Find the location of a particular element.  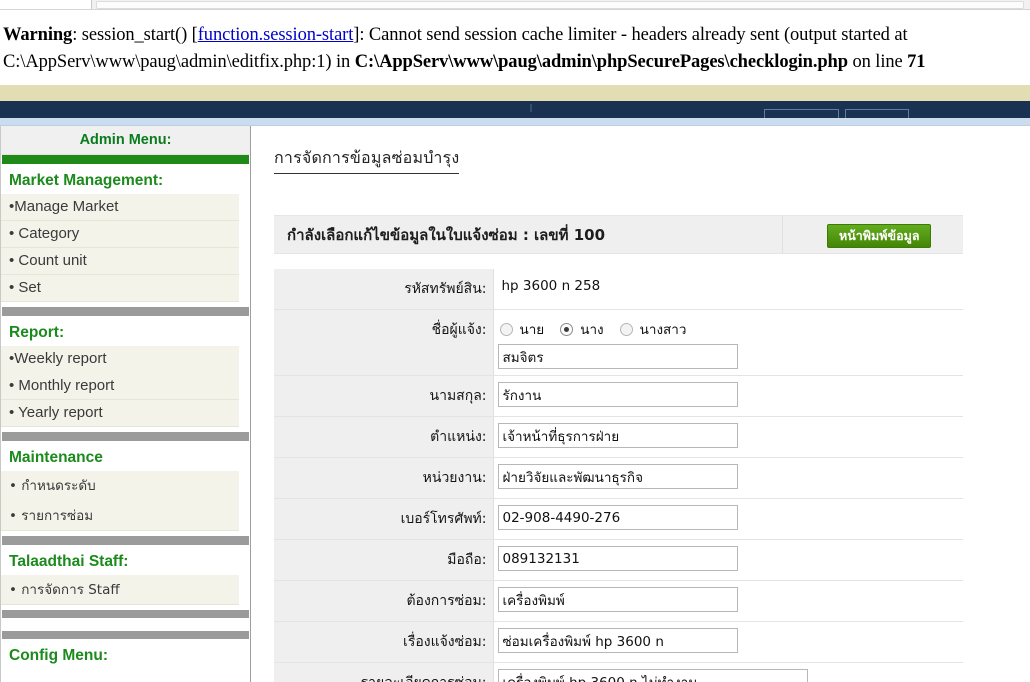

print-page-button: หน้าพิมพ์ข้อมูล is located at coordinates (879, 236).